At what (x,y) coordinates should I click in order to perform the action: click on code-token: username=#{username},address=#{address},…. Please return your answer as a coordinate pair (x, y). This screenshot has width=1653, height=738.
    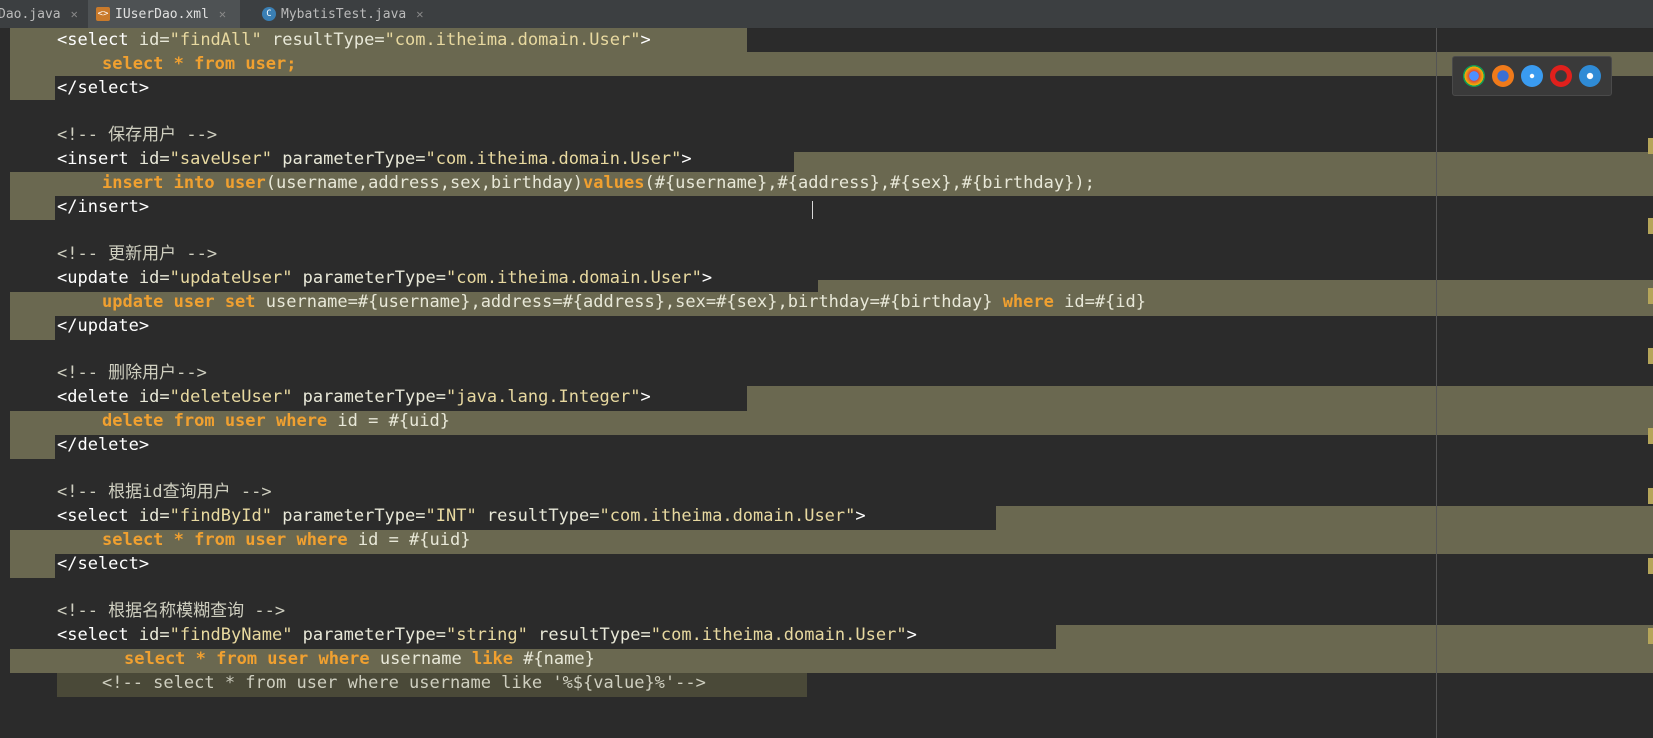
    Looking at the image, I should click on (634, 301).